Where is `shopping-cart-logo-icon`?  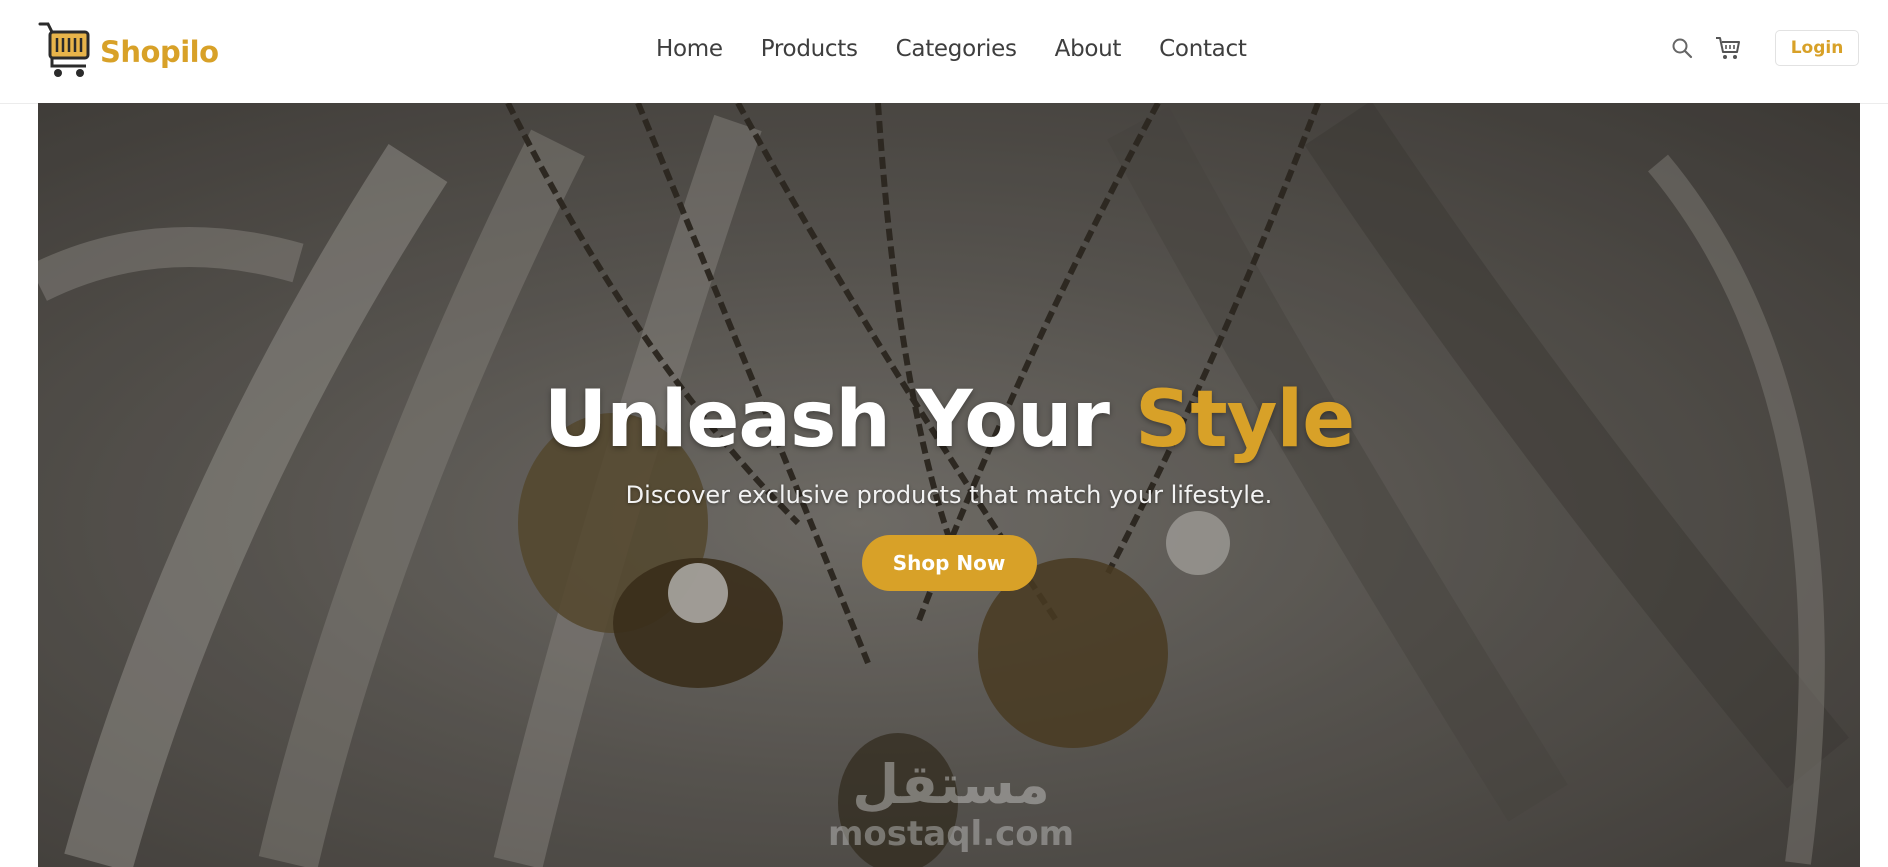
shopping-cart-logo-icon is located at coordinates (65, 52).